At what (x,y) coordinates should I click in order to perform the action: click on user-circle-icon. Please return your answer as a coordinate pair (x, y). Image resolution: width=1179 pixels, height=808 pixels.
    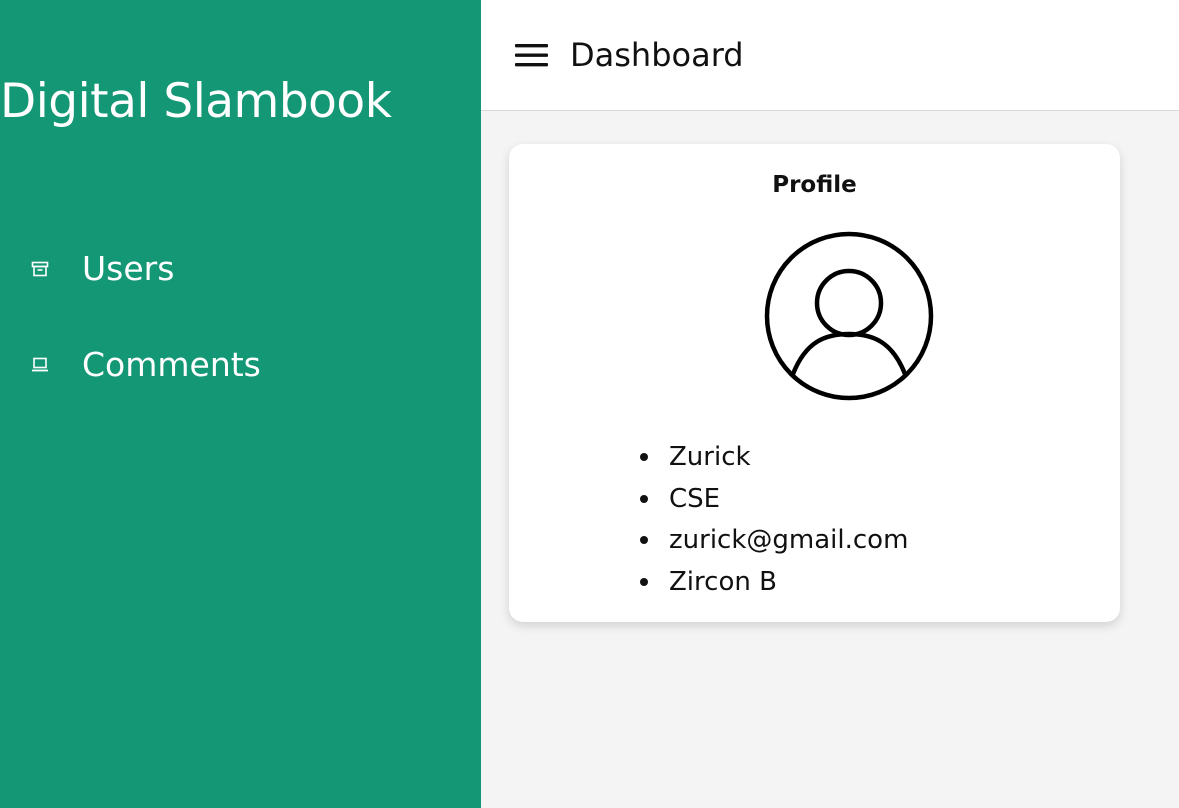
    Looking at the image, I should click on (849, 316).